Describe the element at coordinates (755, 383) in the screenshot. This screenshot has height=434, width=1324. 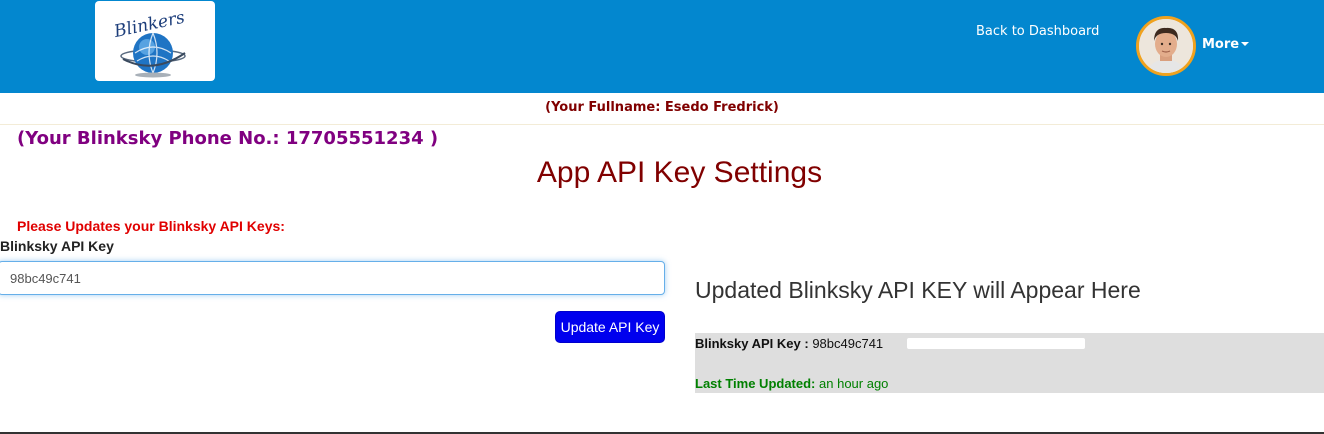
I see `last-updated-label: Last Time Updated:` at that location.